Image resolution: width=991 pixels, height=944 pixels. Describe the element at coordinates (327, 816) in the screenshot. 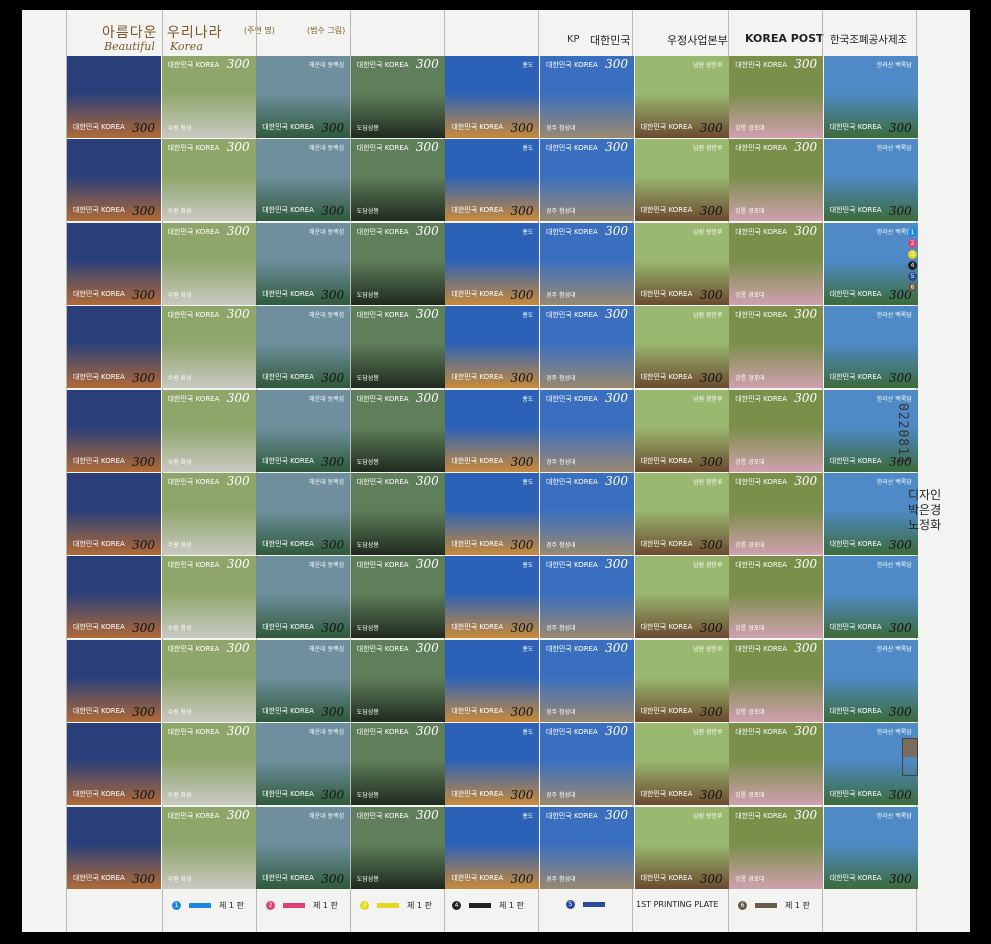

I see `stamp-caption: 해운대 동백섬` at that location.